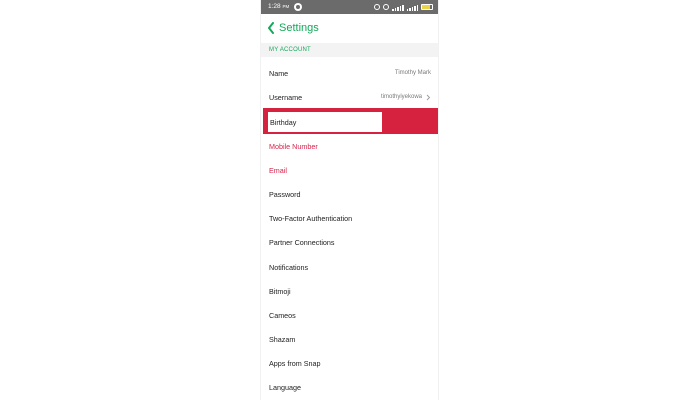  What do you see at coordinates (349, 387) in the screenshot?
I see `settings-row-language: Language` at bounding box center [349, 387].